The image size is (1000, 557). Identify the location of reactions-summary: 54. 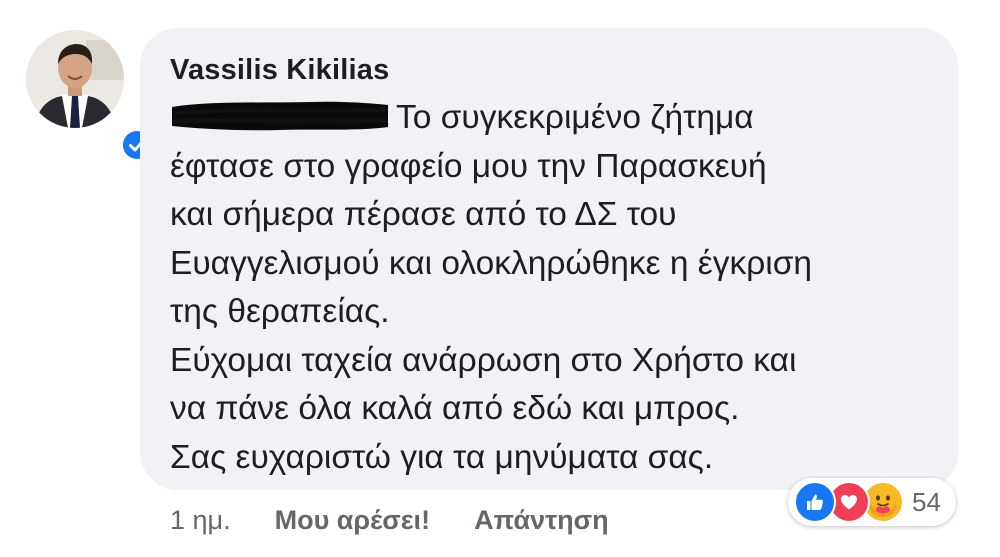
(872, 502).